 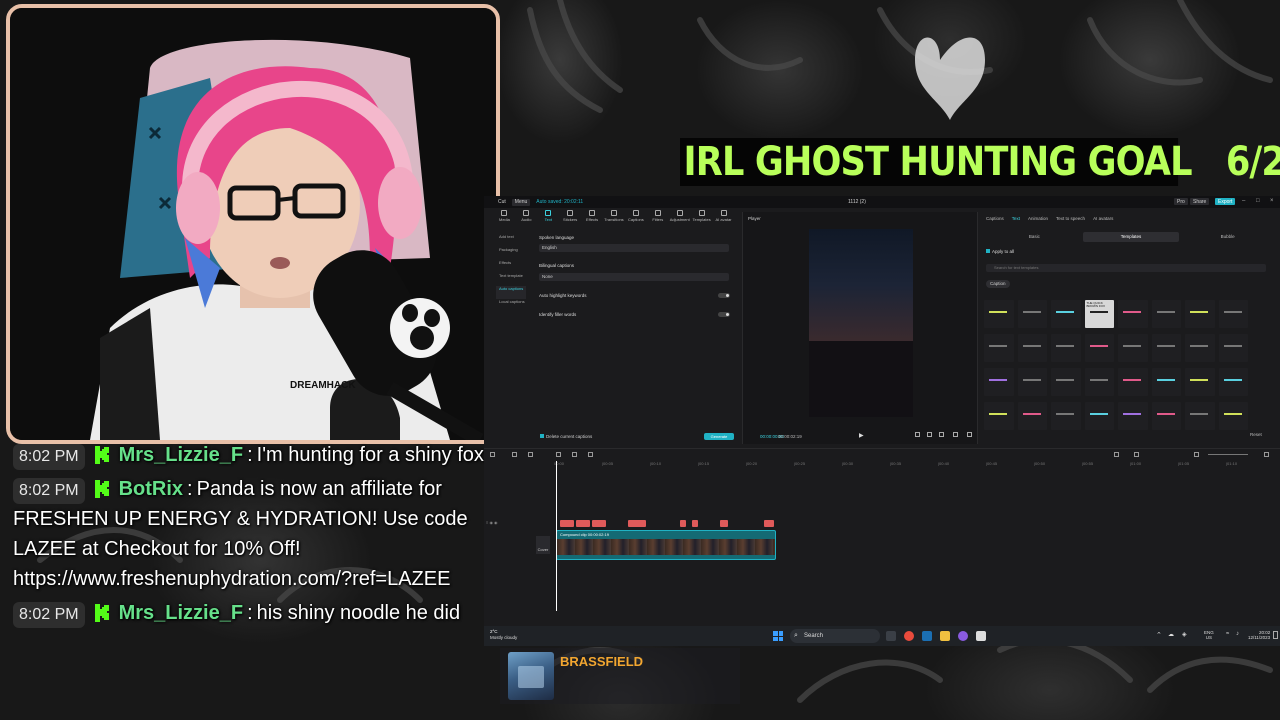 What do you see at coordinates (634, 248) in the screenshot?
I see `spoken-language-select: English` at bounding box center [634, 248].